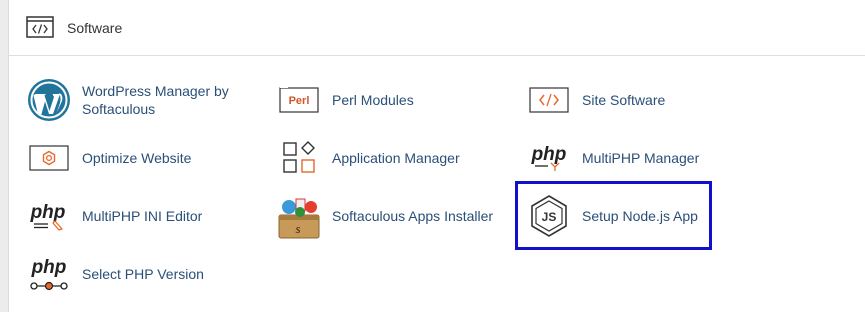 The height and width of the screenshot is (312, 865). Describe the element at coordinates (155, 100) in the screenshot. I see `wordpress-manager-label: WordPress Manager by Softaculous` at that location.